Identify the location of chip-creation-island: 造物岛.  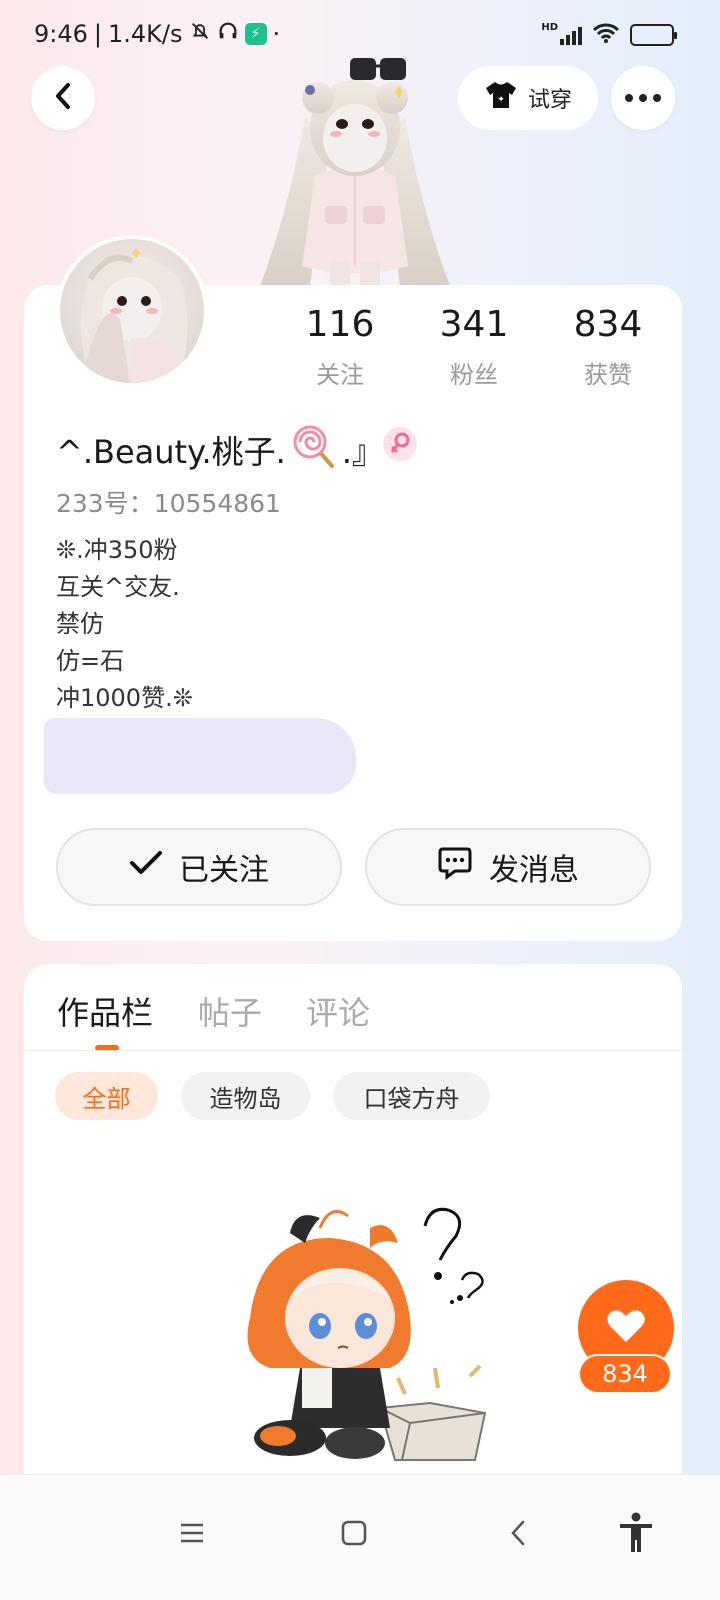
(245, 1096).